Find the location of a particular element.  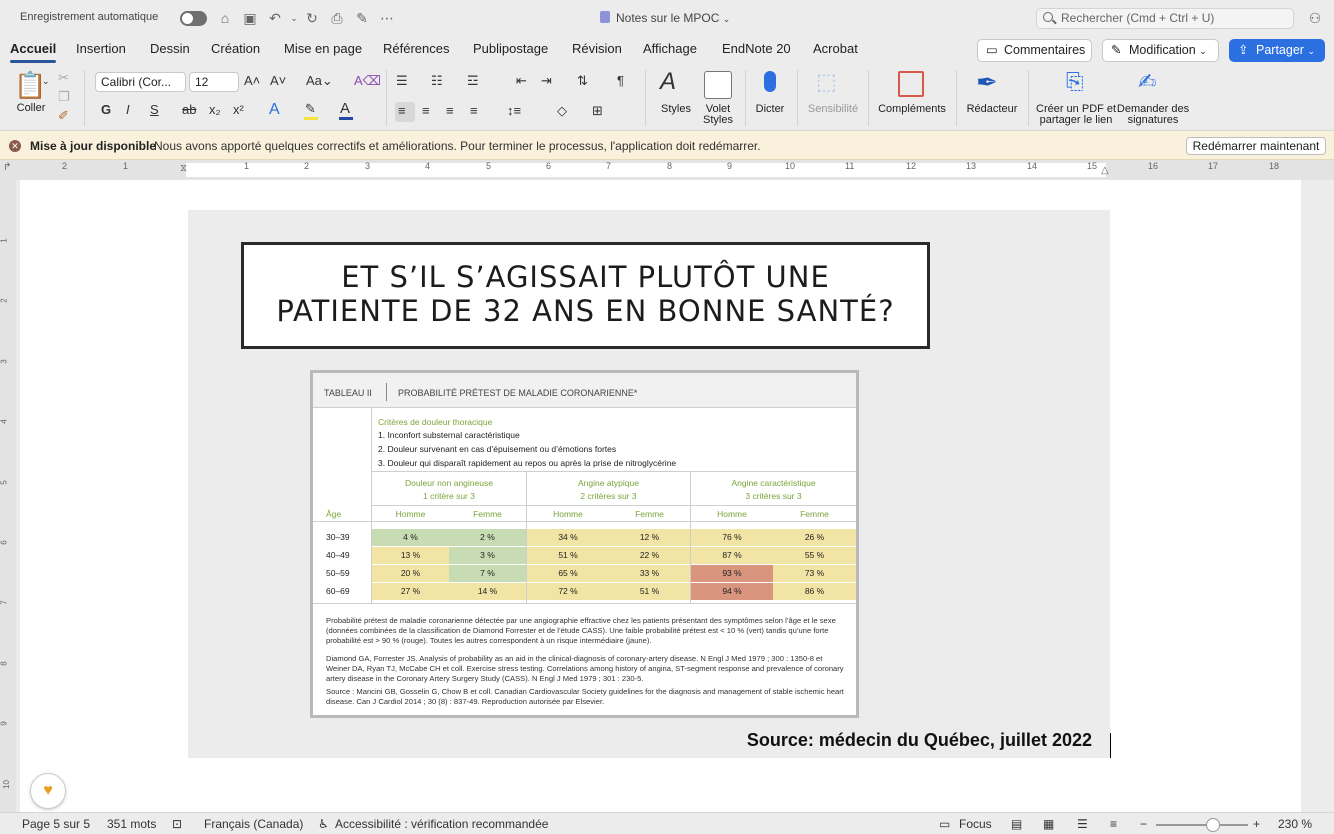

focus-label: Focus is located at coordinates (975, 824).